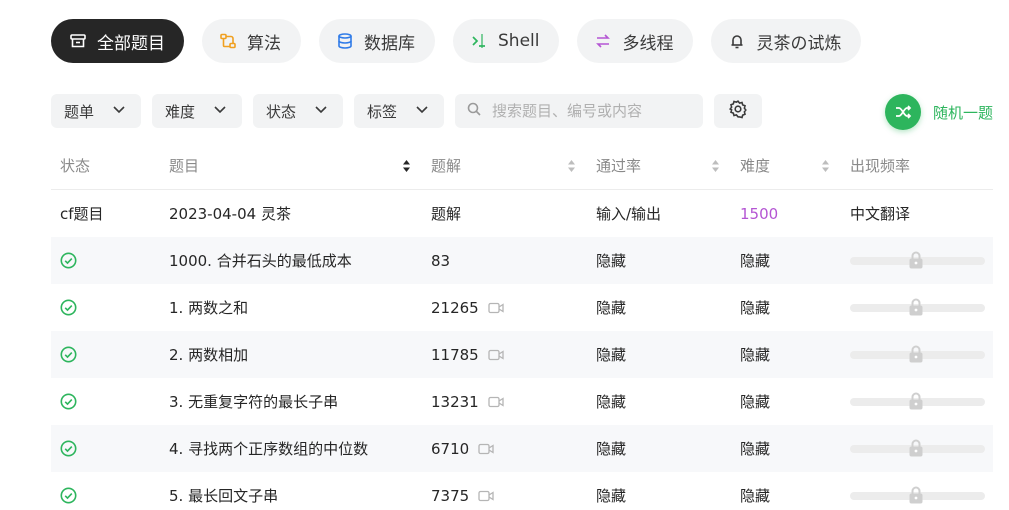 The image size is (1009, 510). What do you see at coordinates (399, 111) in the screenshot?
I see `tags-dropdown: 标签` at bounding box center [399, 111].